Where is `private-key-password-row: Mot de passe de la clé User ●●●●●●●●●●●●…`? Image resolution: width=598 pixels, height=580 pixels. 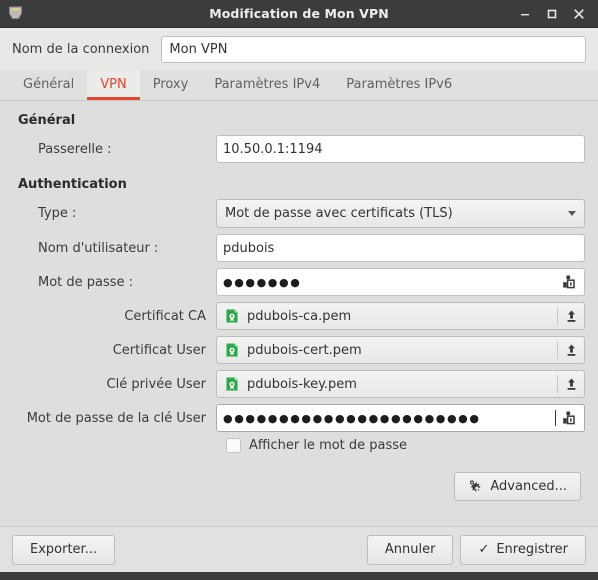
private-key-password-row: Mot de passe de la clé User ●●●●●●●●●●●●… is located at coordinates (299, 418).